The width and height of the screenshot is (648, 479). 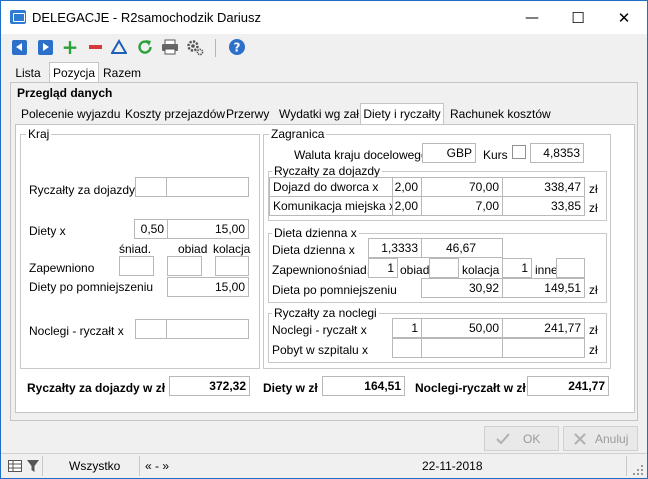 I want to click on total-noclegi-value: 241,77, so click(x=568, y=386).